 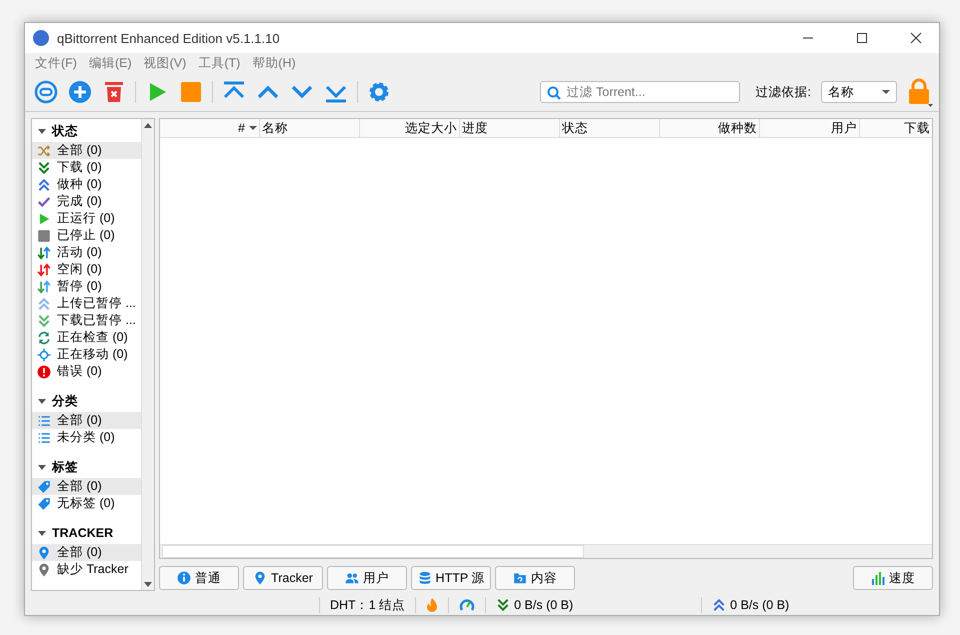 What do you see at coordinates (56, 63) in the screenshot?
I see `menu-item: 文件(F)` at bounding box center [56, 63].